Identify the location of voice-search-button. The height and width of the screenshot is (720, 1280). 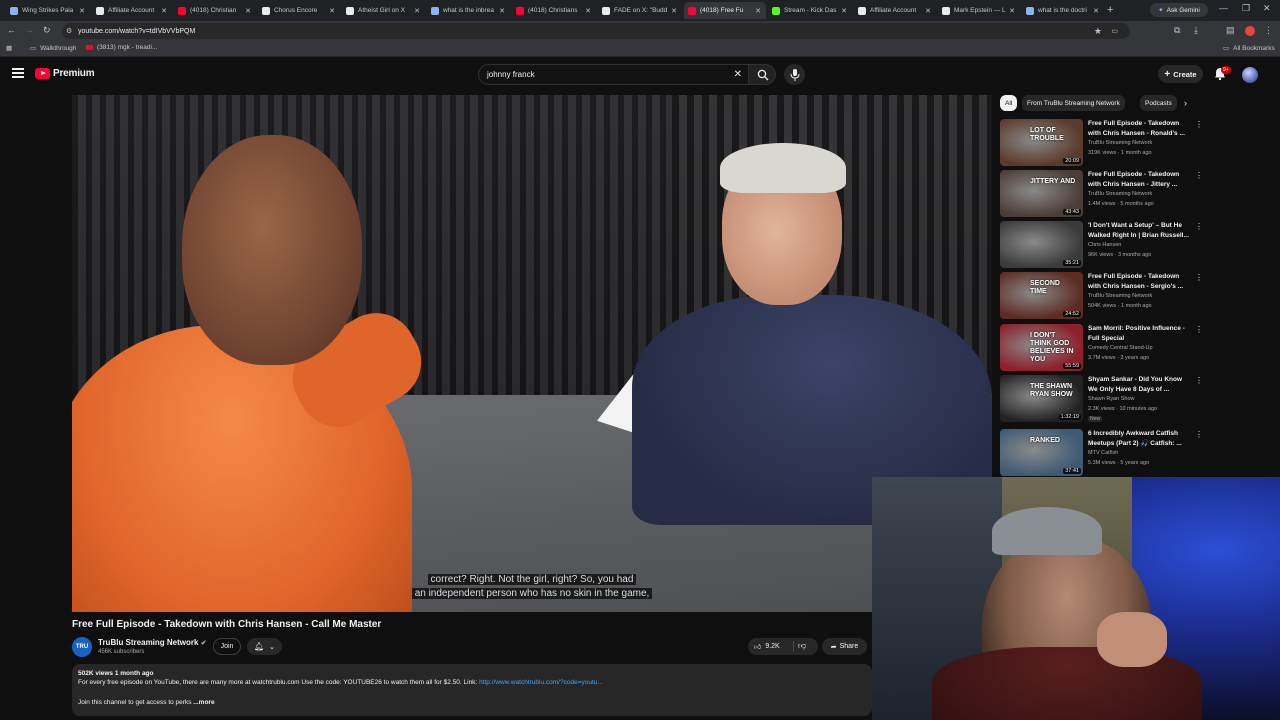
(794, 74).